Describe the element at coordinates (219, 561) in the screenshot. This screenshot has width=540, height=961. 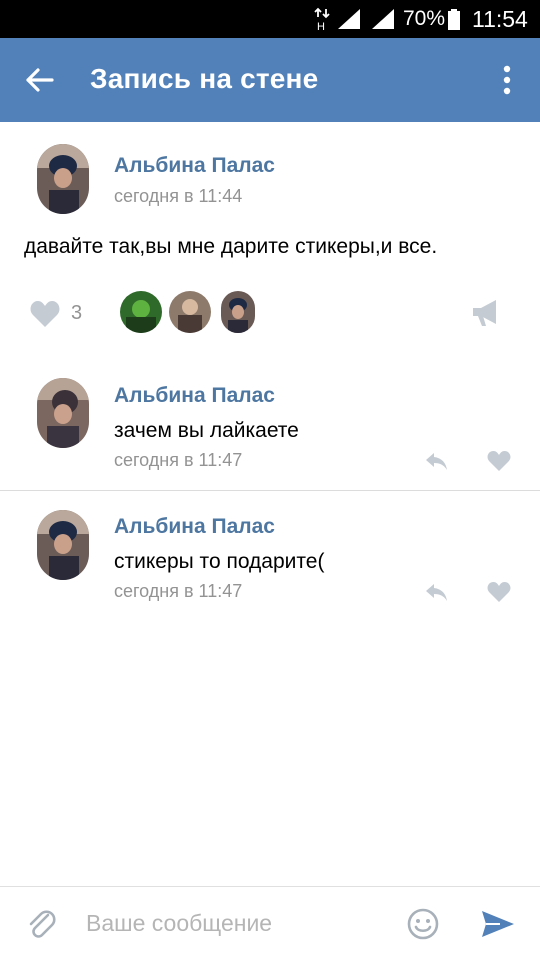
I see `comment-text: стикеры то подарите(` at that location.